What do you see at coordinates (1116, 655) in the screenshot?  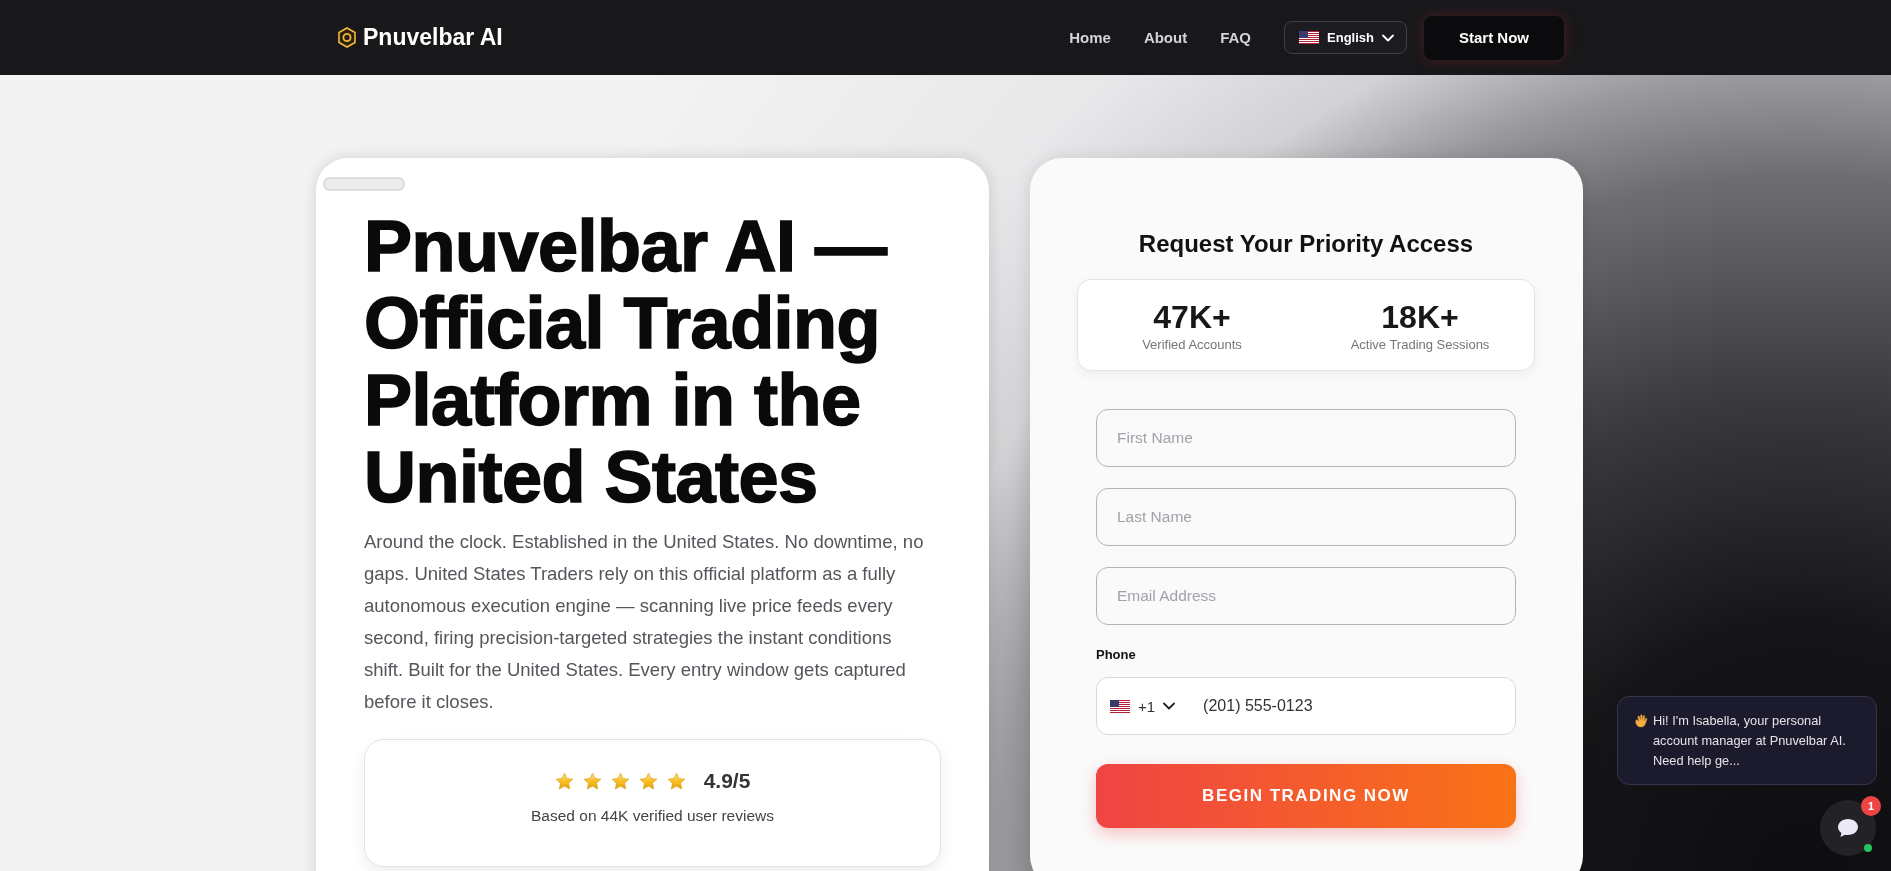 I see `phone-label: Phone` at bounding box center [1116, 655].